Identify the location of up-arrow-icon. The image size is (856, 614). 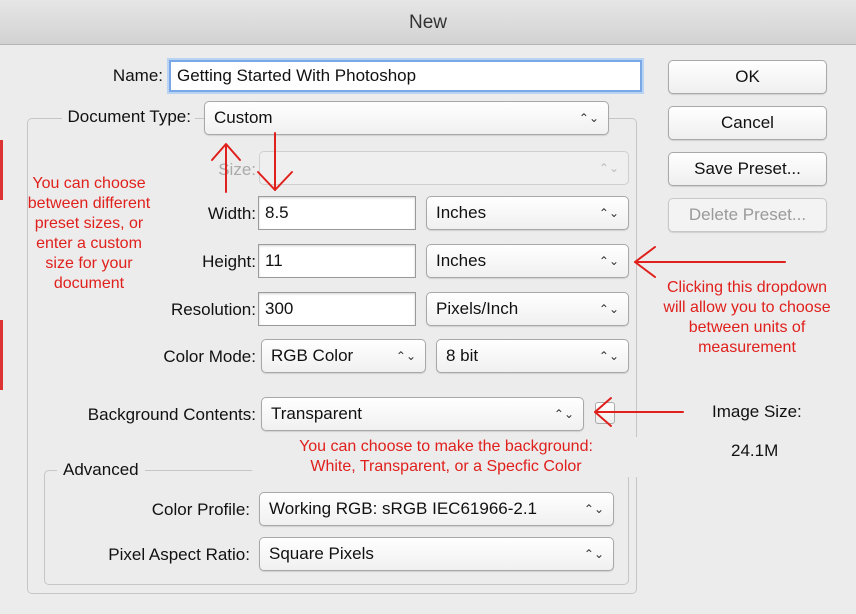
(226, 168).